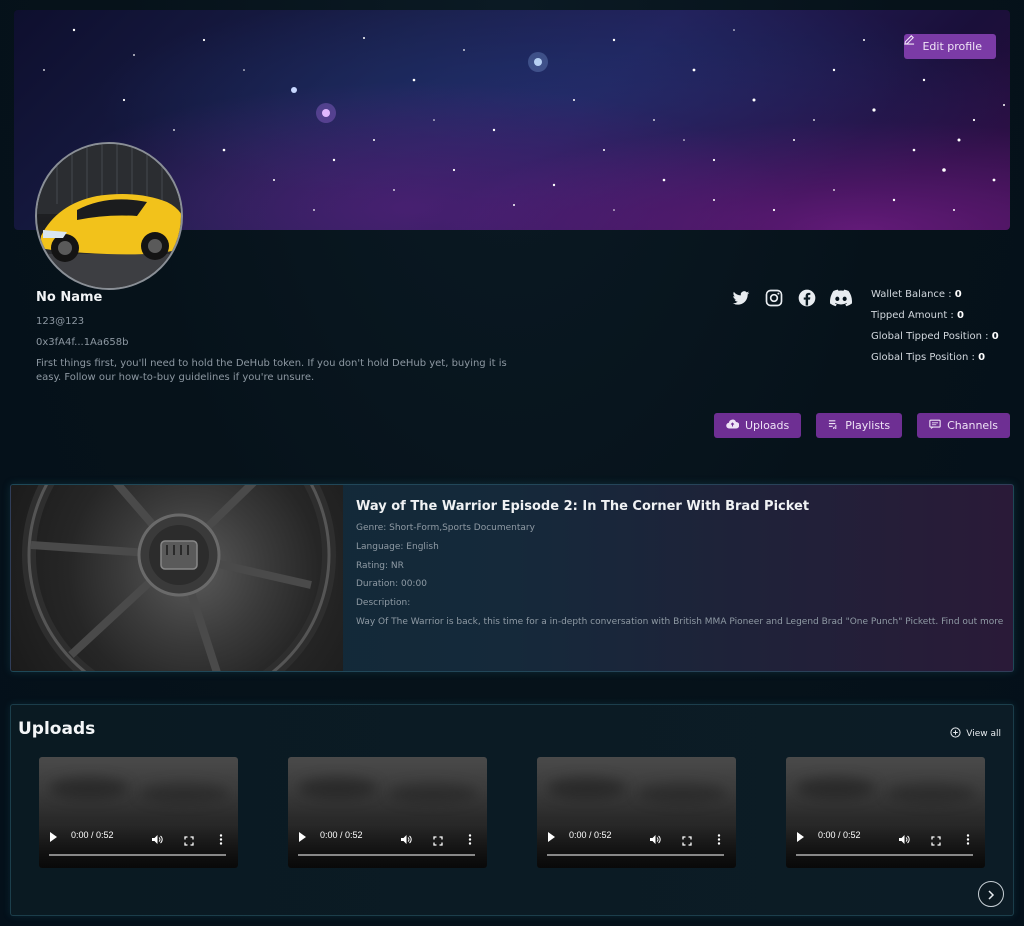 This screenshot has width=1024, height=926. What do you see at coordinates (792, 298) in the screenshot?
I see `social-links` at bounding box center [792, 298].